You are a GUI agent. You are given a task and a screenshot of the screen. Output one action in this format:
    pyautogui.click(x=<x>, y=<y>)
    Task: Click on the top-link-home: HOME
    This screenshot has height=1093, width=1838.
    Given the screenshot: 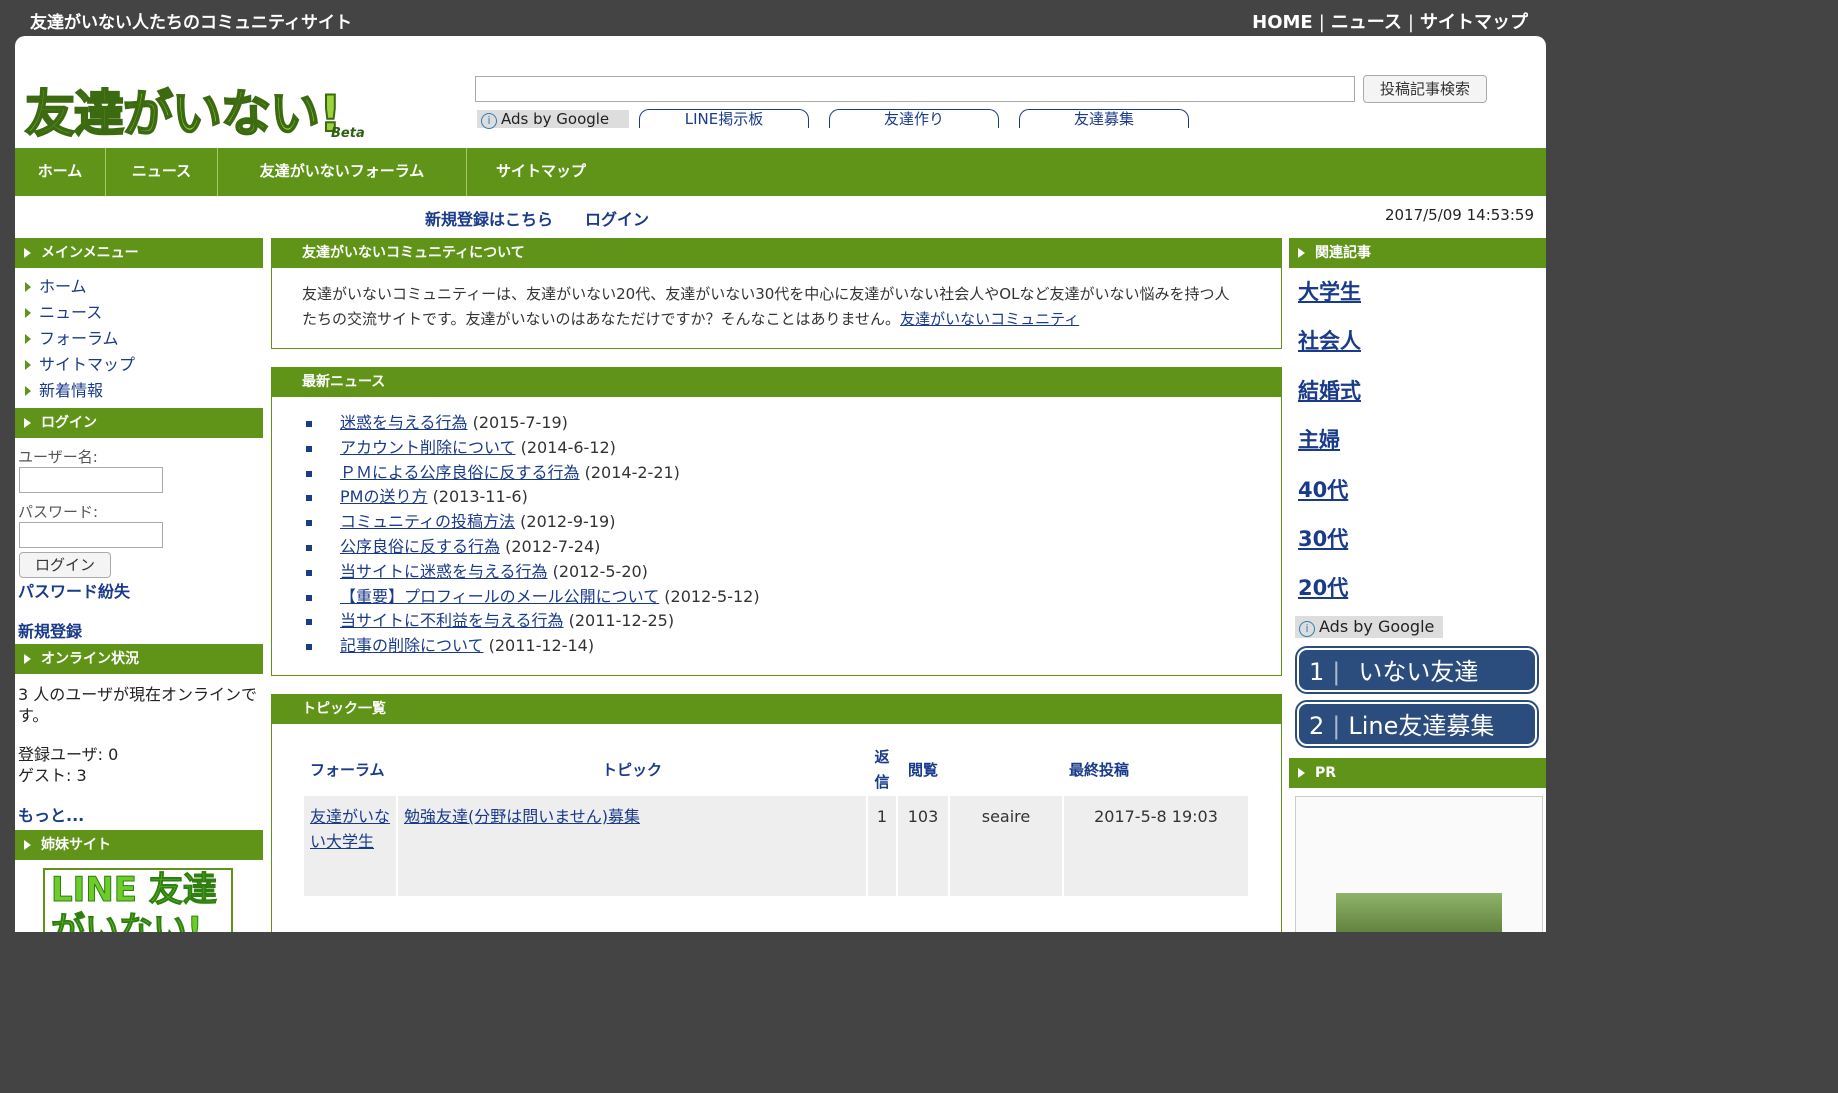 What is the action you would take?
    pyautogui.click(x=1282, y=22)
    